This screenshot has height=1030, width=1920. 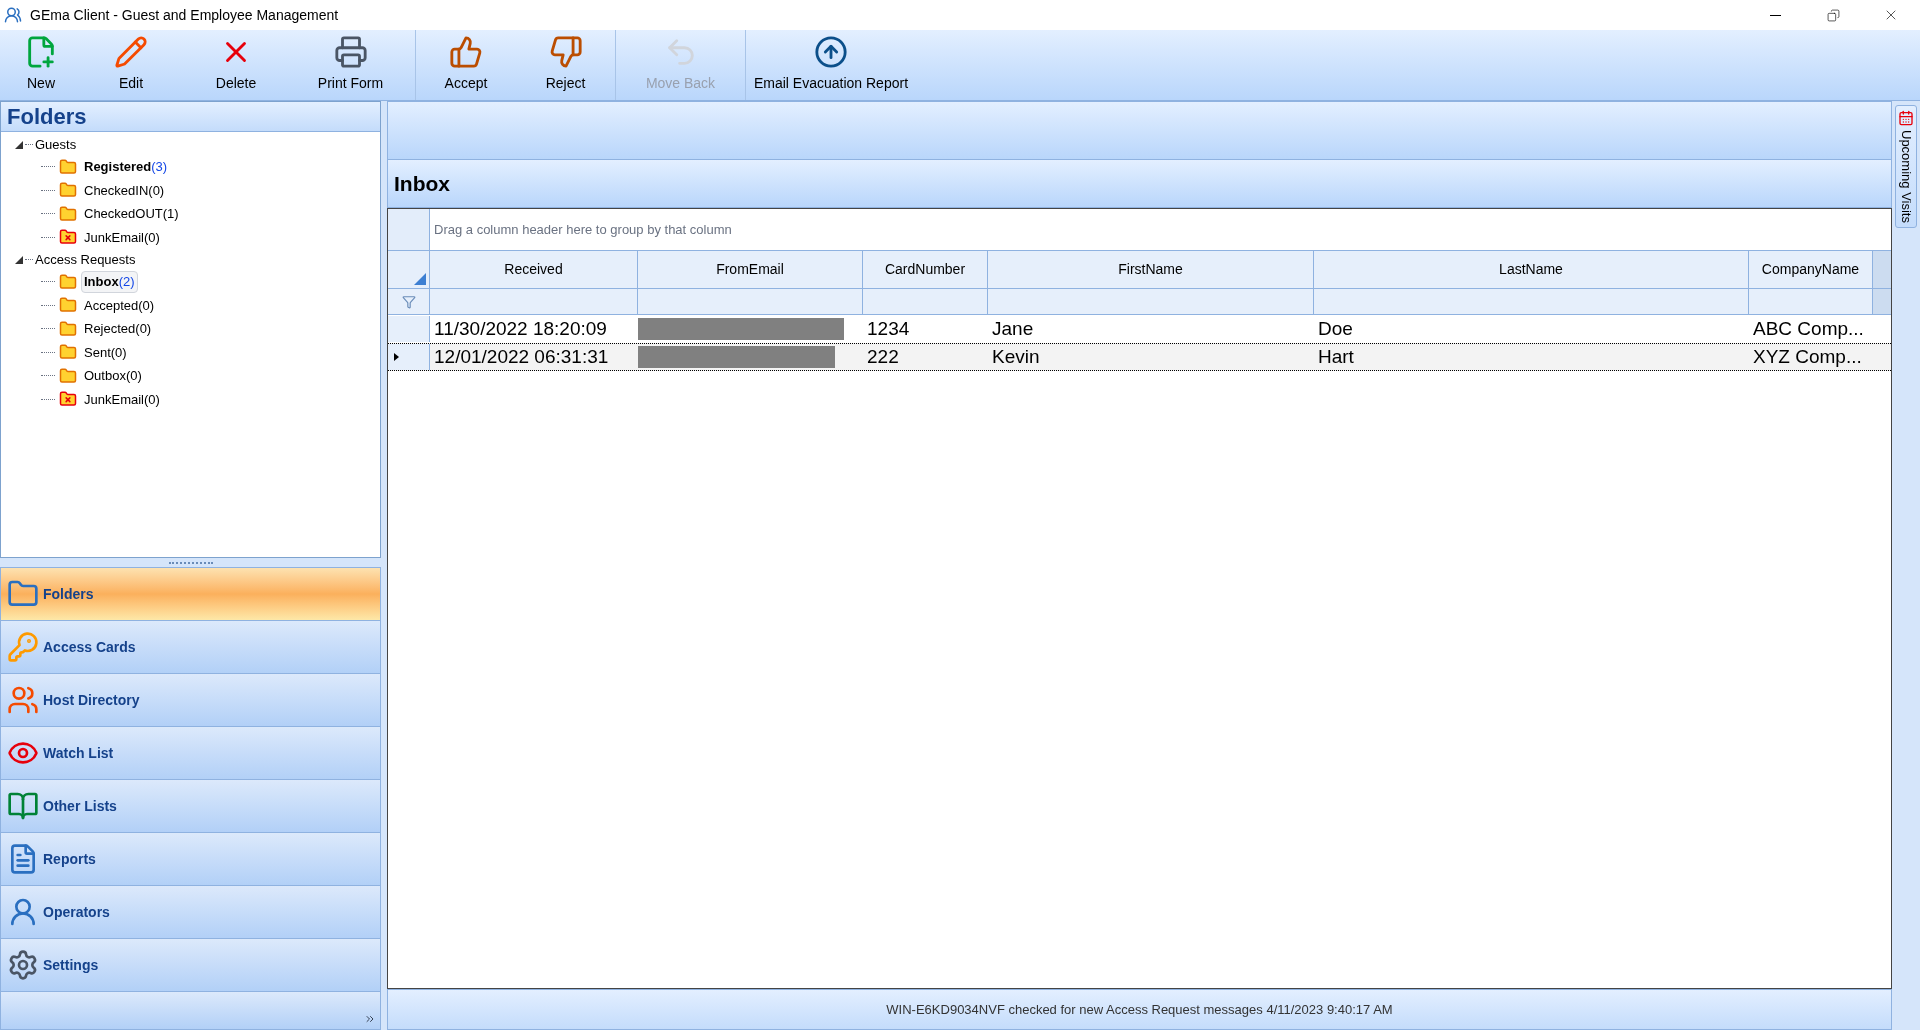 I want to click on folder-item: Outbox(0), so click(x=113, y=376).